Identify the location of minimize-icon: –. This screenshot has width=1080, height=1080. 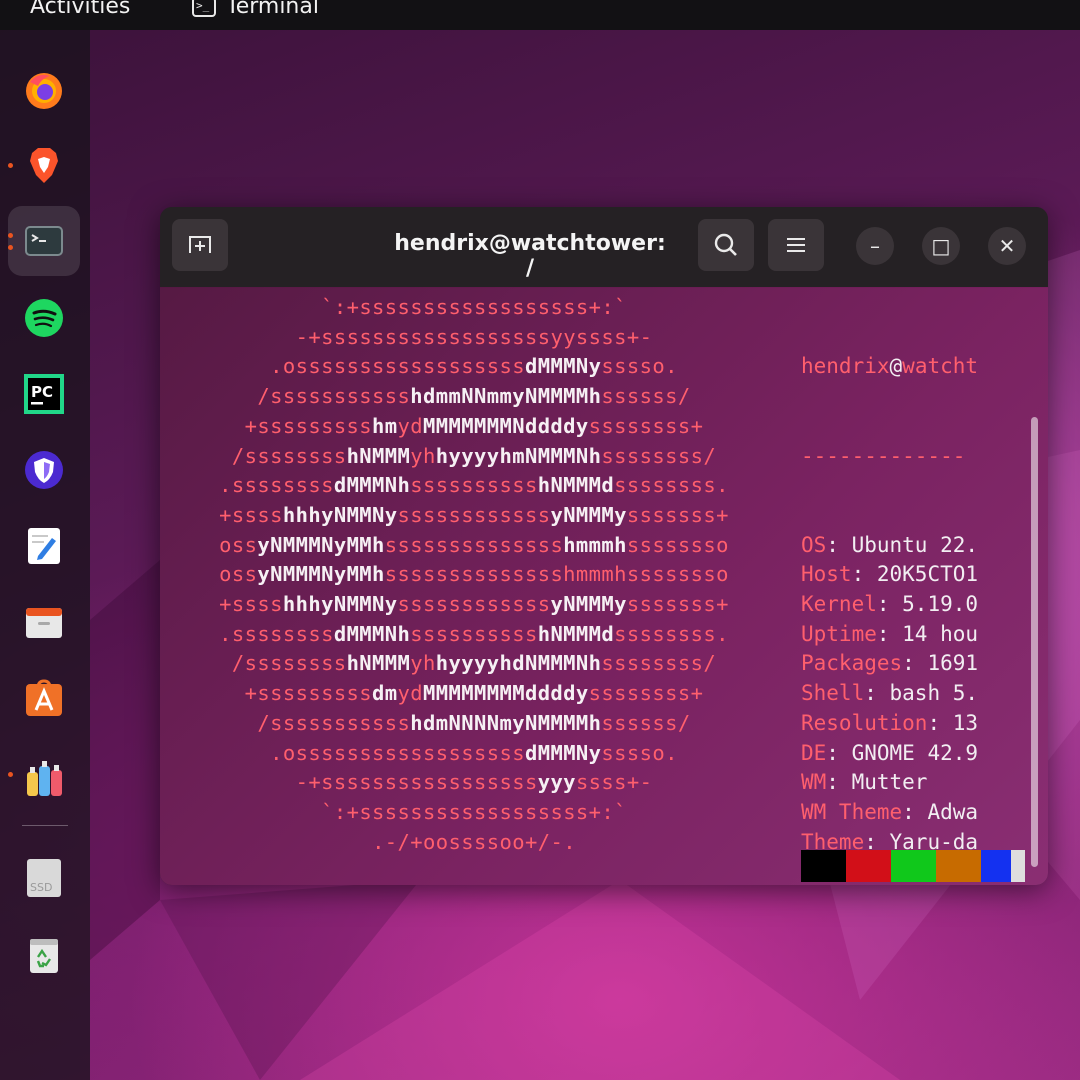
(875, 246).